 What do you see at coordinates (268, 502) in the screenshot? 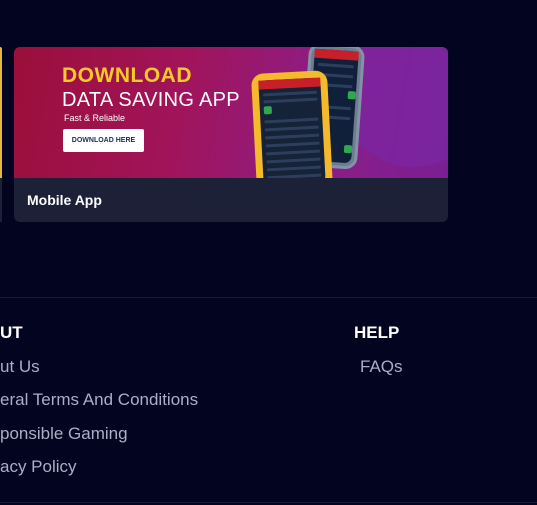
I see `footer-bottom-divider` at bounding box center [268, 502].